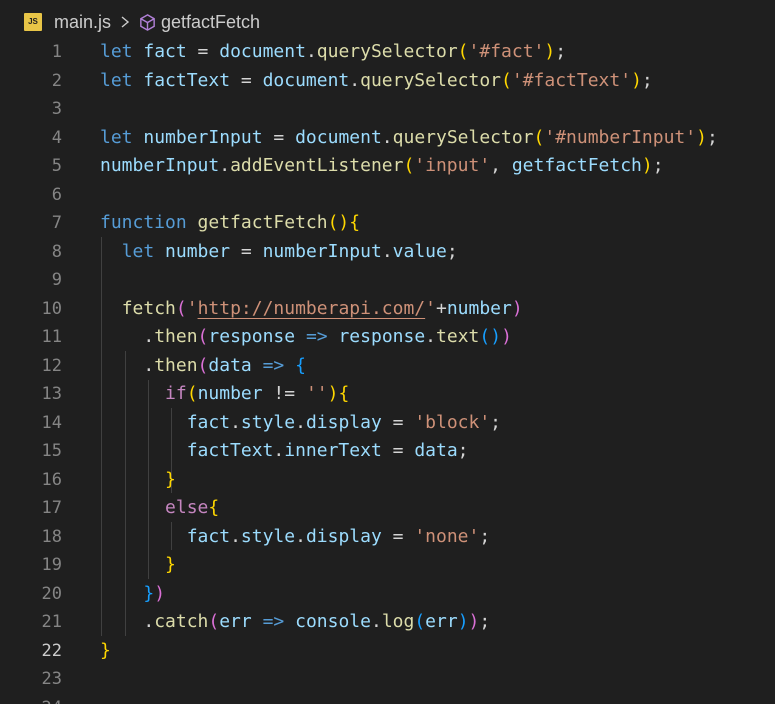  I want to click on code-line: 14 fact.style.display = 'block';, so click(387, 423).